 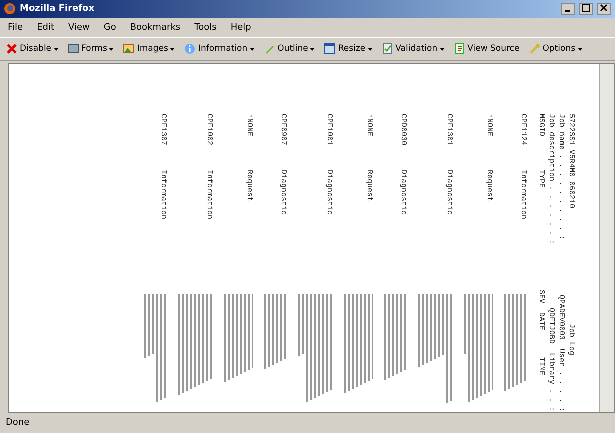 What do you see at coordinates (155, 28) in the screenshot?
I see `menu-item: Bookmarks` at bounding box center [155, 28].